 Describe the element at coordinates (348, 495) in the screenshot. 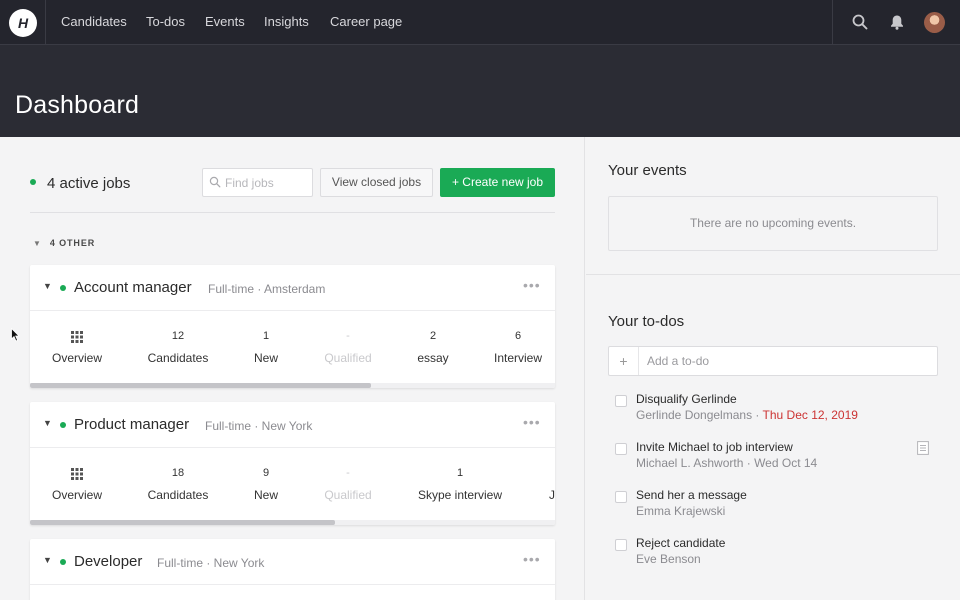

I see `stage-label: Qualified` at that location.